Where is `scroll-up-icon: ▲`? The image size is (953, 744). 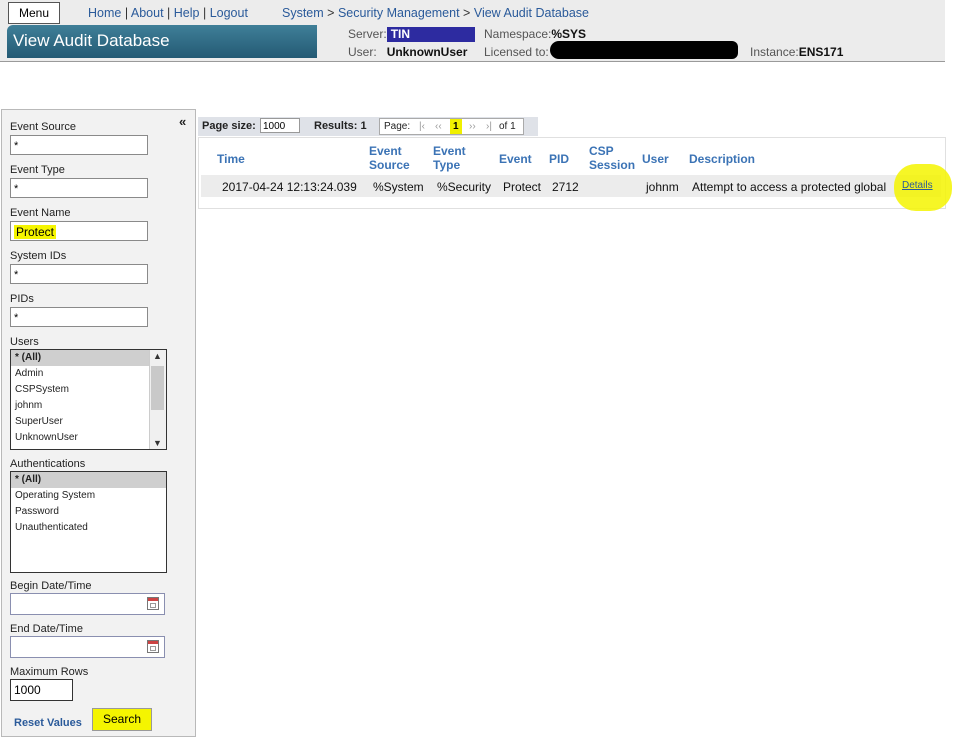 scroll-up-icon: ▲ is located at coordinates (157, 356).